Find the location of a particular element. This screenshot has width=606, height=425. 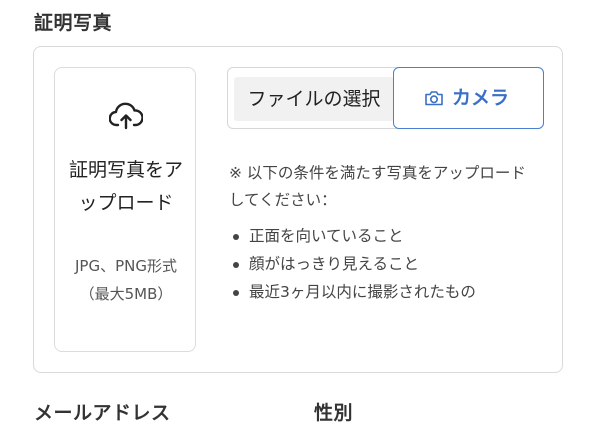

list-item: 顔がはっきり見えること is located at coordinates (352, 264).